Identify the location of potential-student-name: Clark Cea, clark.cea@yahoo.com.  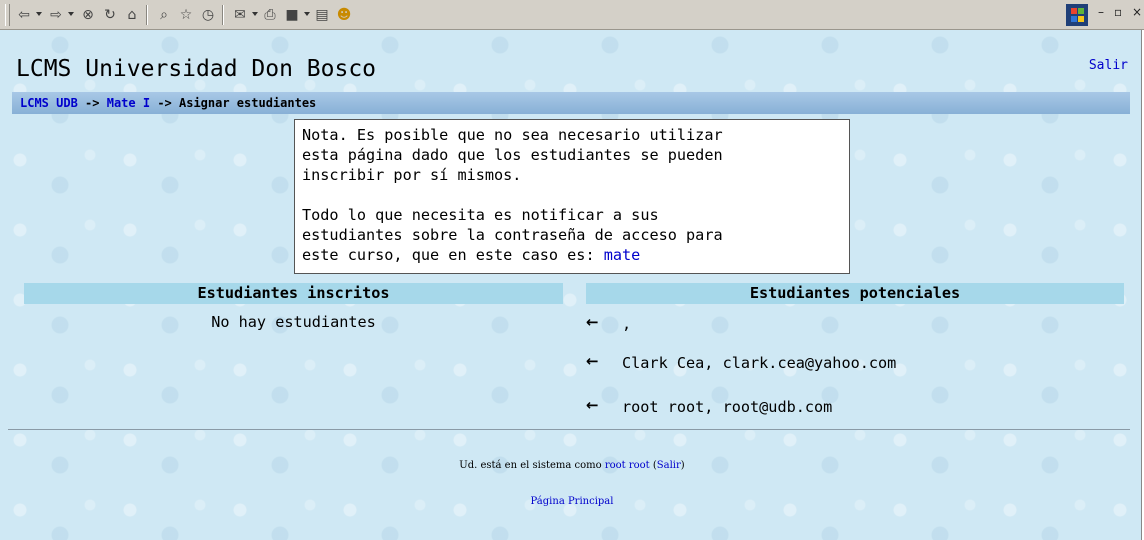
(759, 363).